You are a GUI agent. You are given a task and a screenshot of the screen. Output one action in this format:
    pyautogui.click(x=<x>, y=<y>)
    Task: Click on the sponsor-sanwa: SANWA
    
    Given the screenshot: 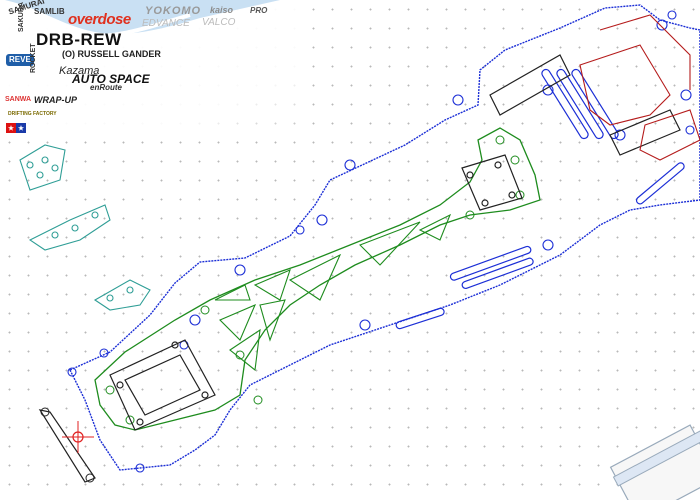 What is the action you would take?
    pyautogui.click(x=18, y=99)
    